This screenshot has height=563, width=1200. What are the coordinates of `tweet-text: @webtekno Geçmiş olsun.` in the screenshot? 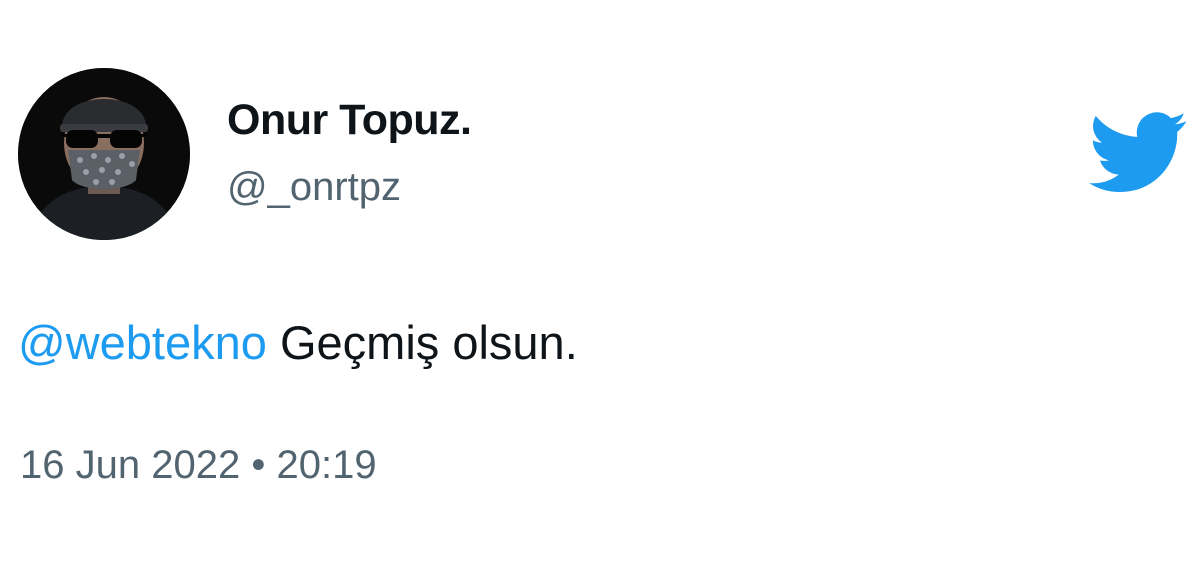 It's located at (298, 342).